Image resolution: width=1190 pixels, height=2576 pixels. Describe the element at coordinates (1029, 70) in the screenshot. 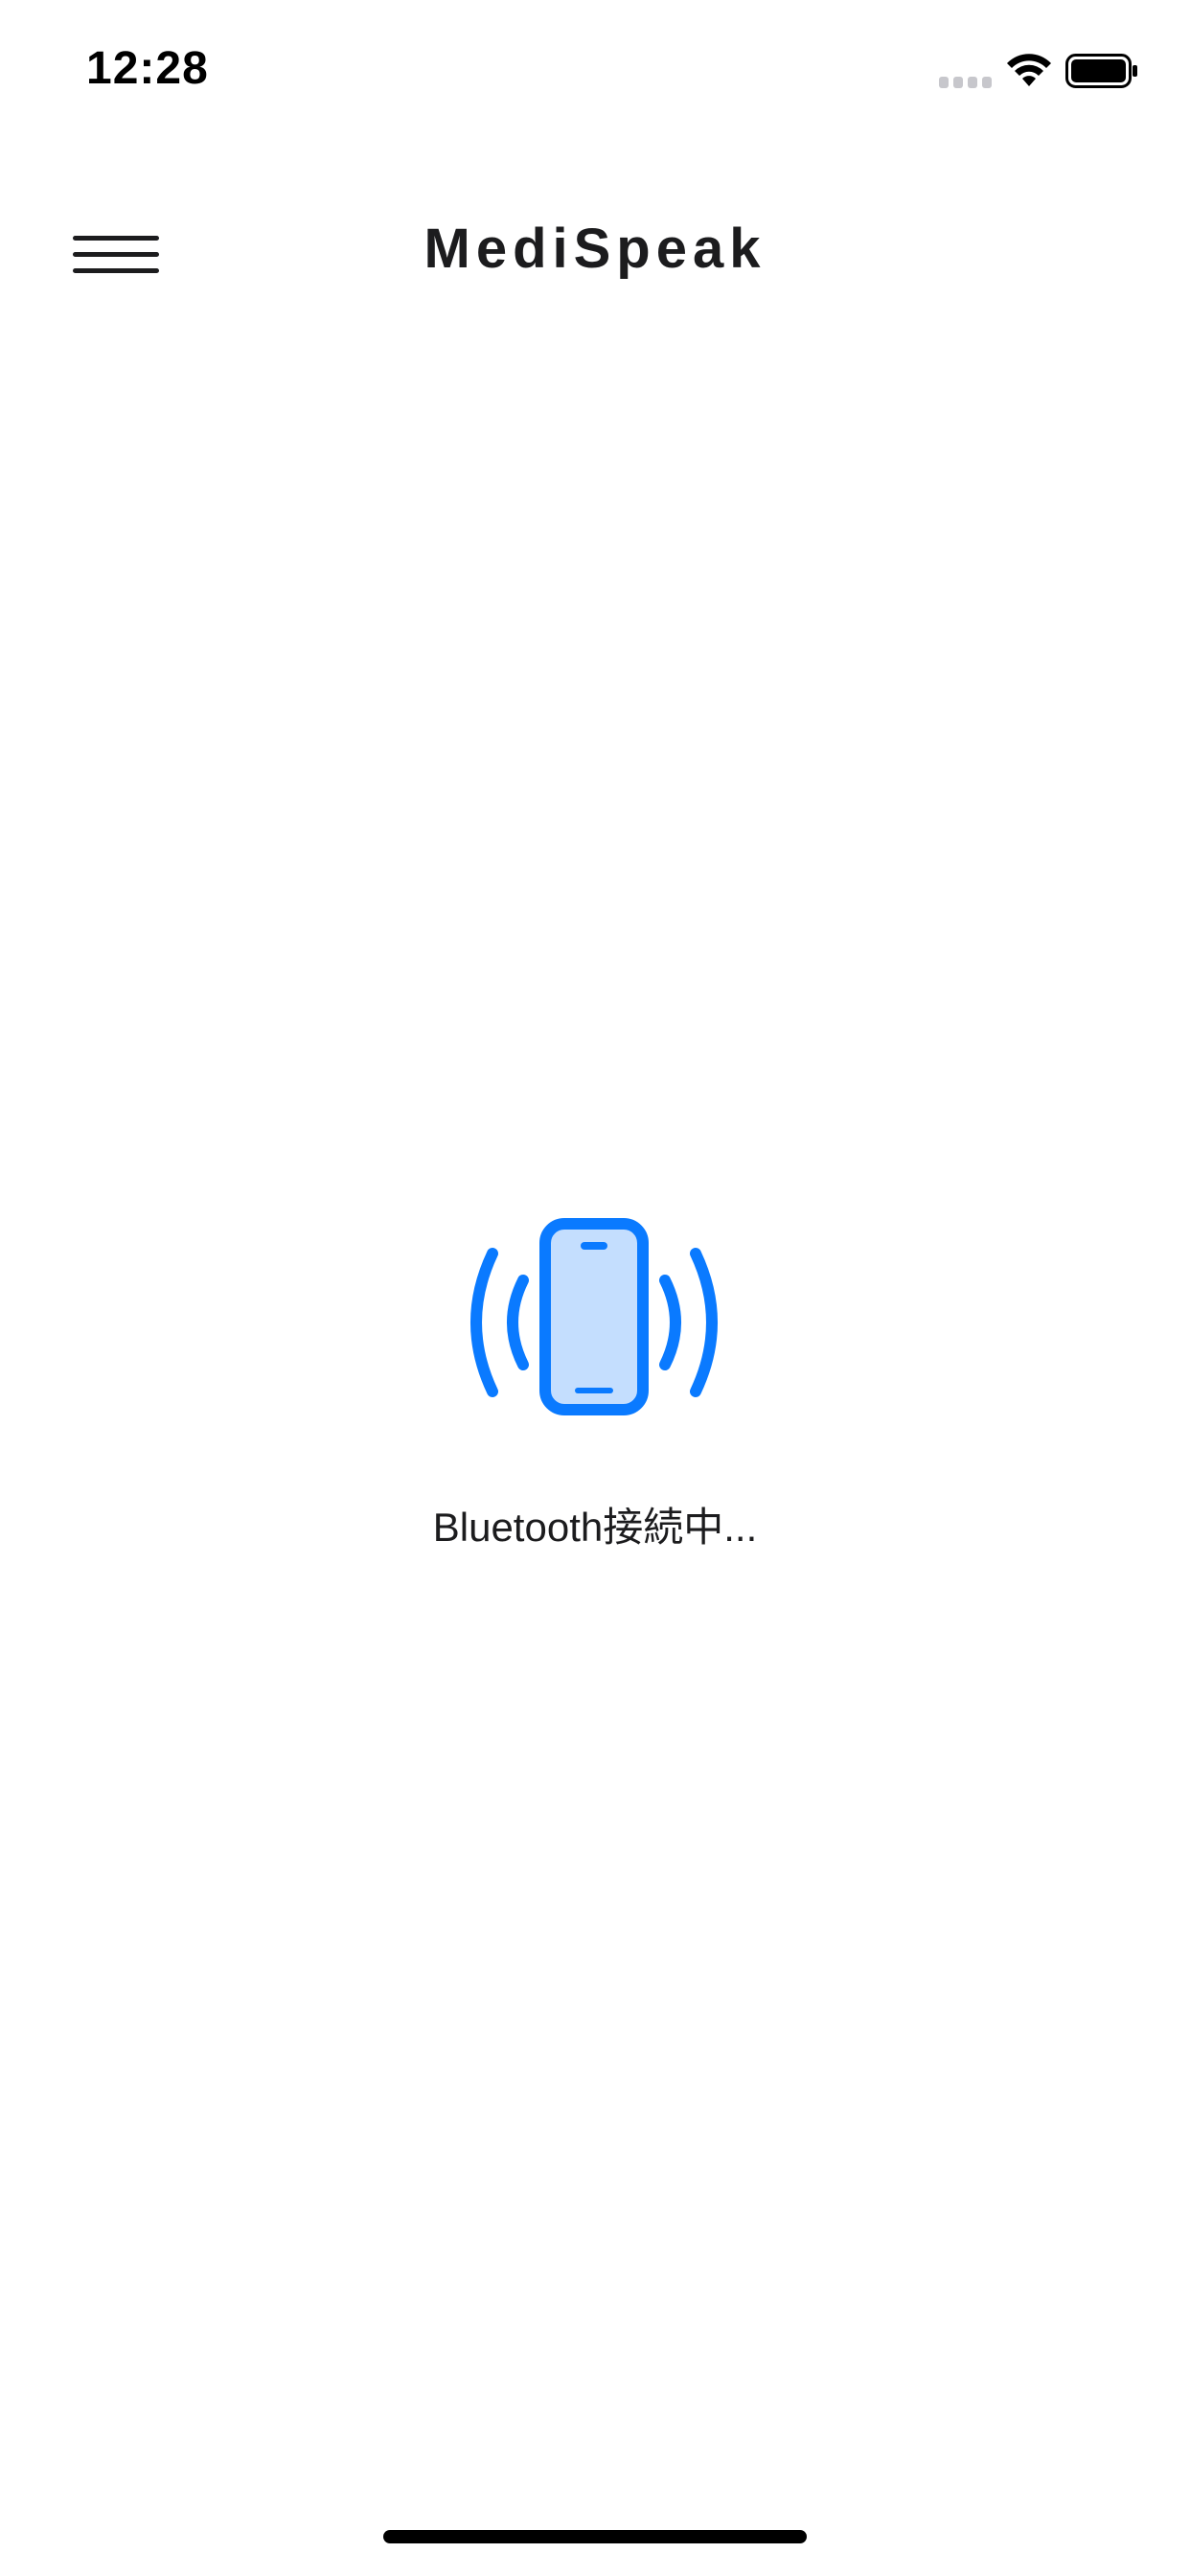

I see `wifi-icon` at that location.